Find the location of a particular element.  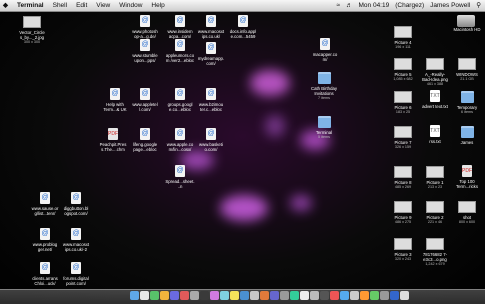

desktop-icon: Terminal 5 items is located at coordinates (324, 127).